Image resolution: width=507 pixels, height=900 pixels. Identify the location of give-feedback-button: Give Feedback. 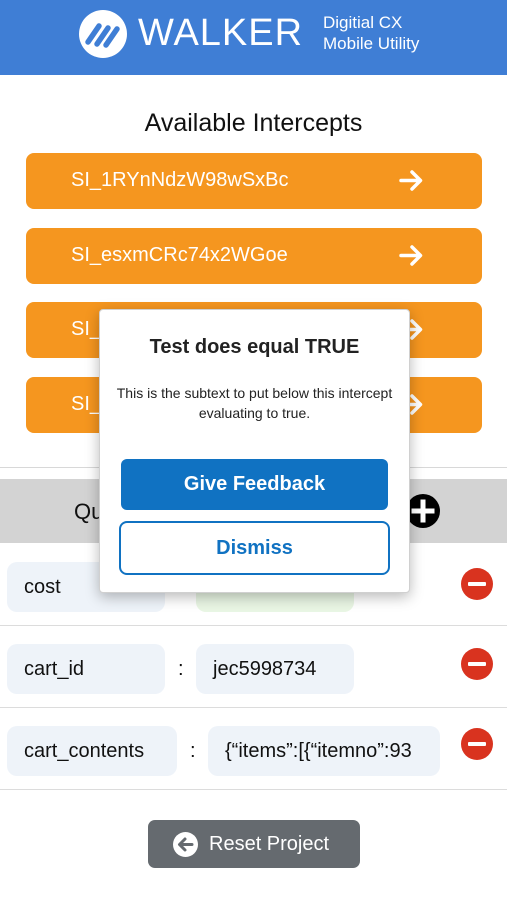
(254, 484).